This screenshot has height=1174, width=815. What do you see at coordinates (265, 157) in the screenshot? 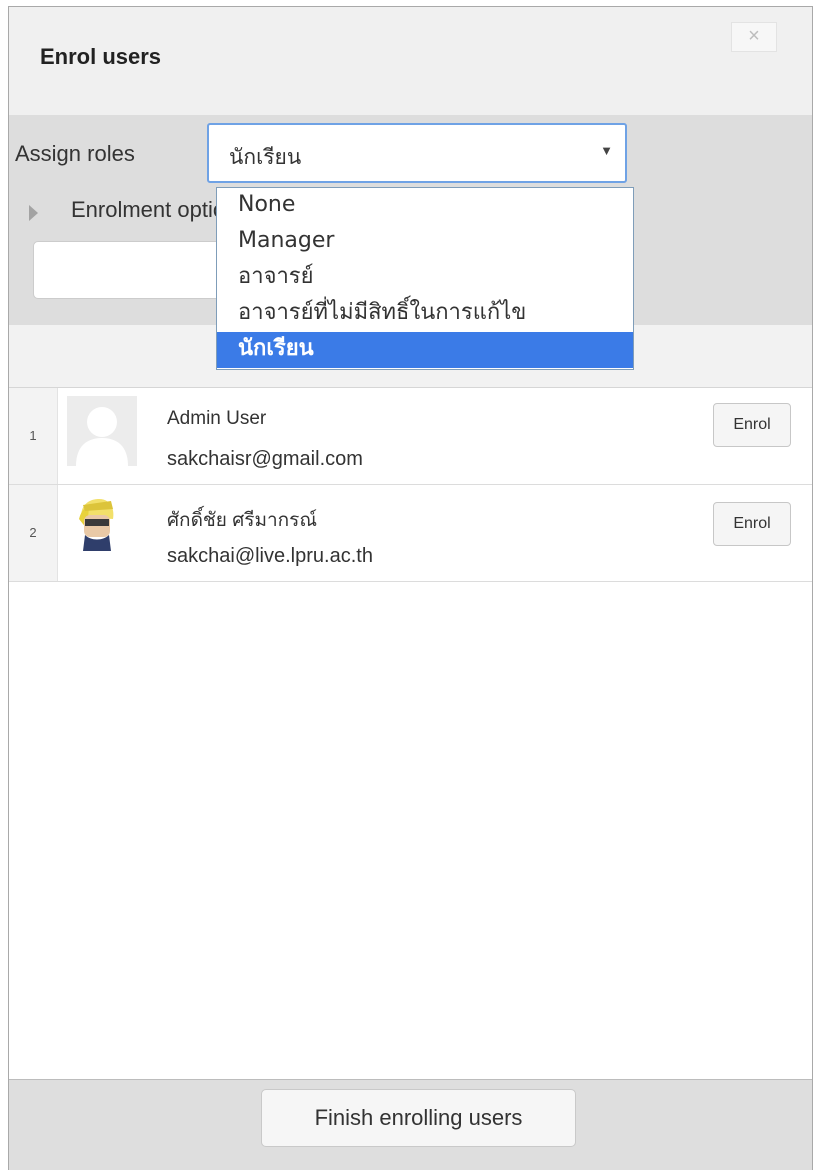
I see `assign-roles-selected-value: นักเรียน` at bounding box center [265, 157].